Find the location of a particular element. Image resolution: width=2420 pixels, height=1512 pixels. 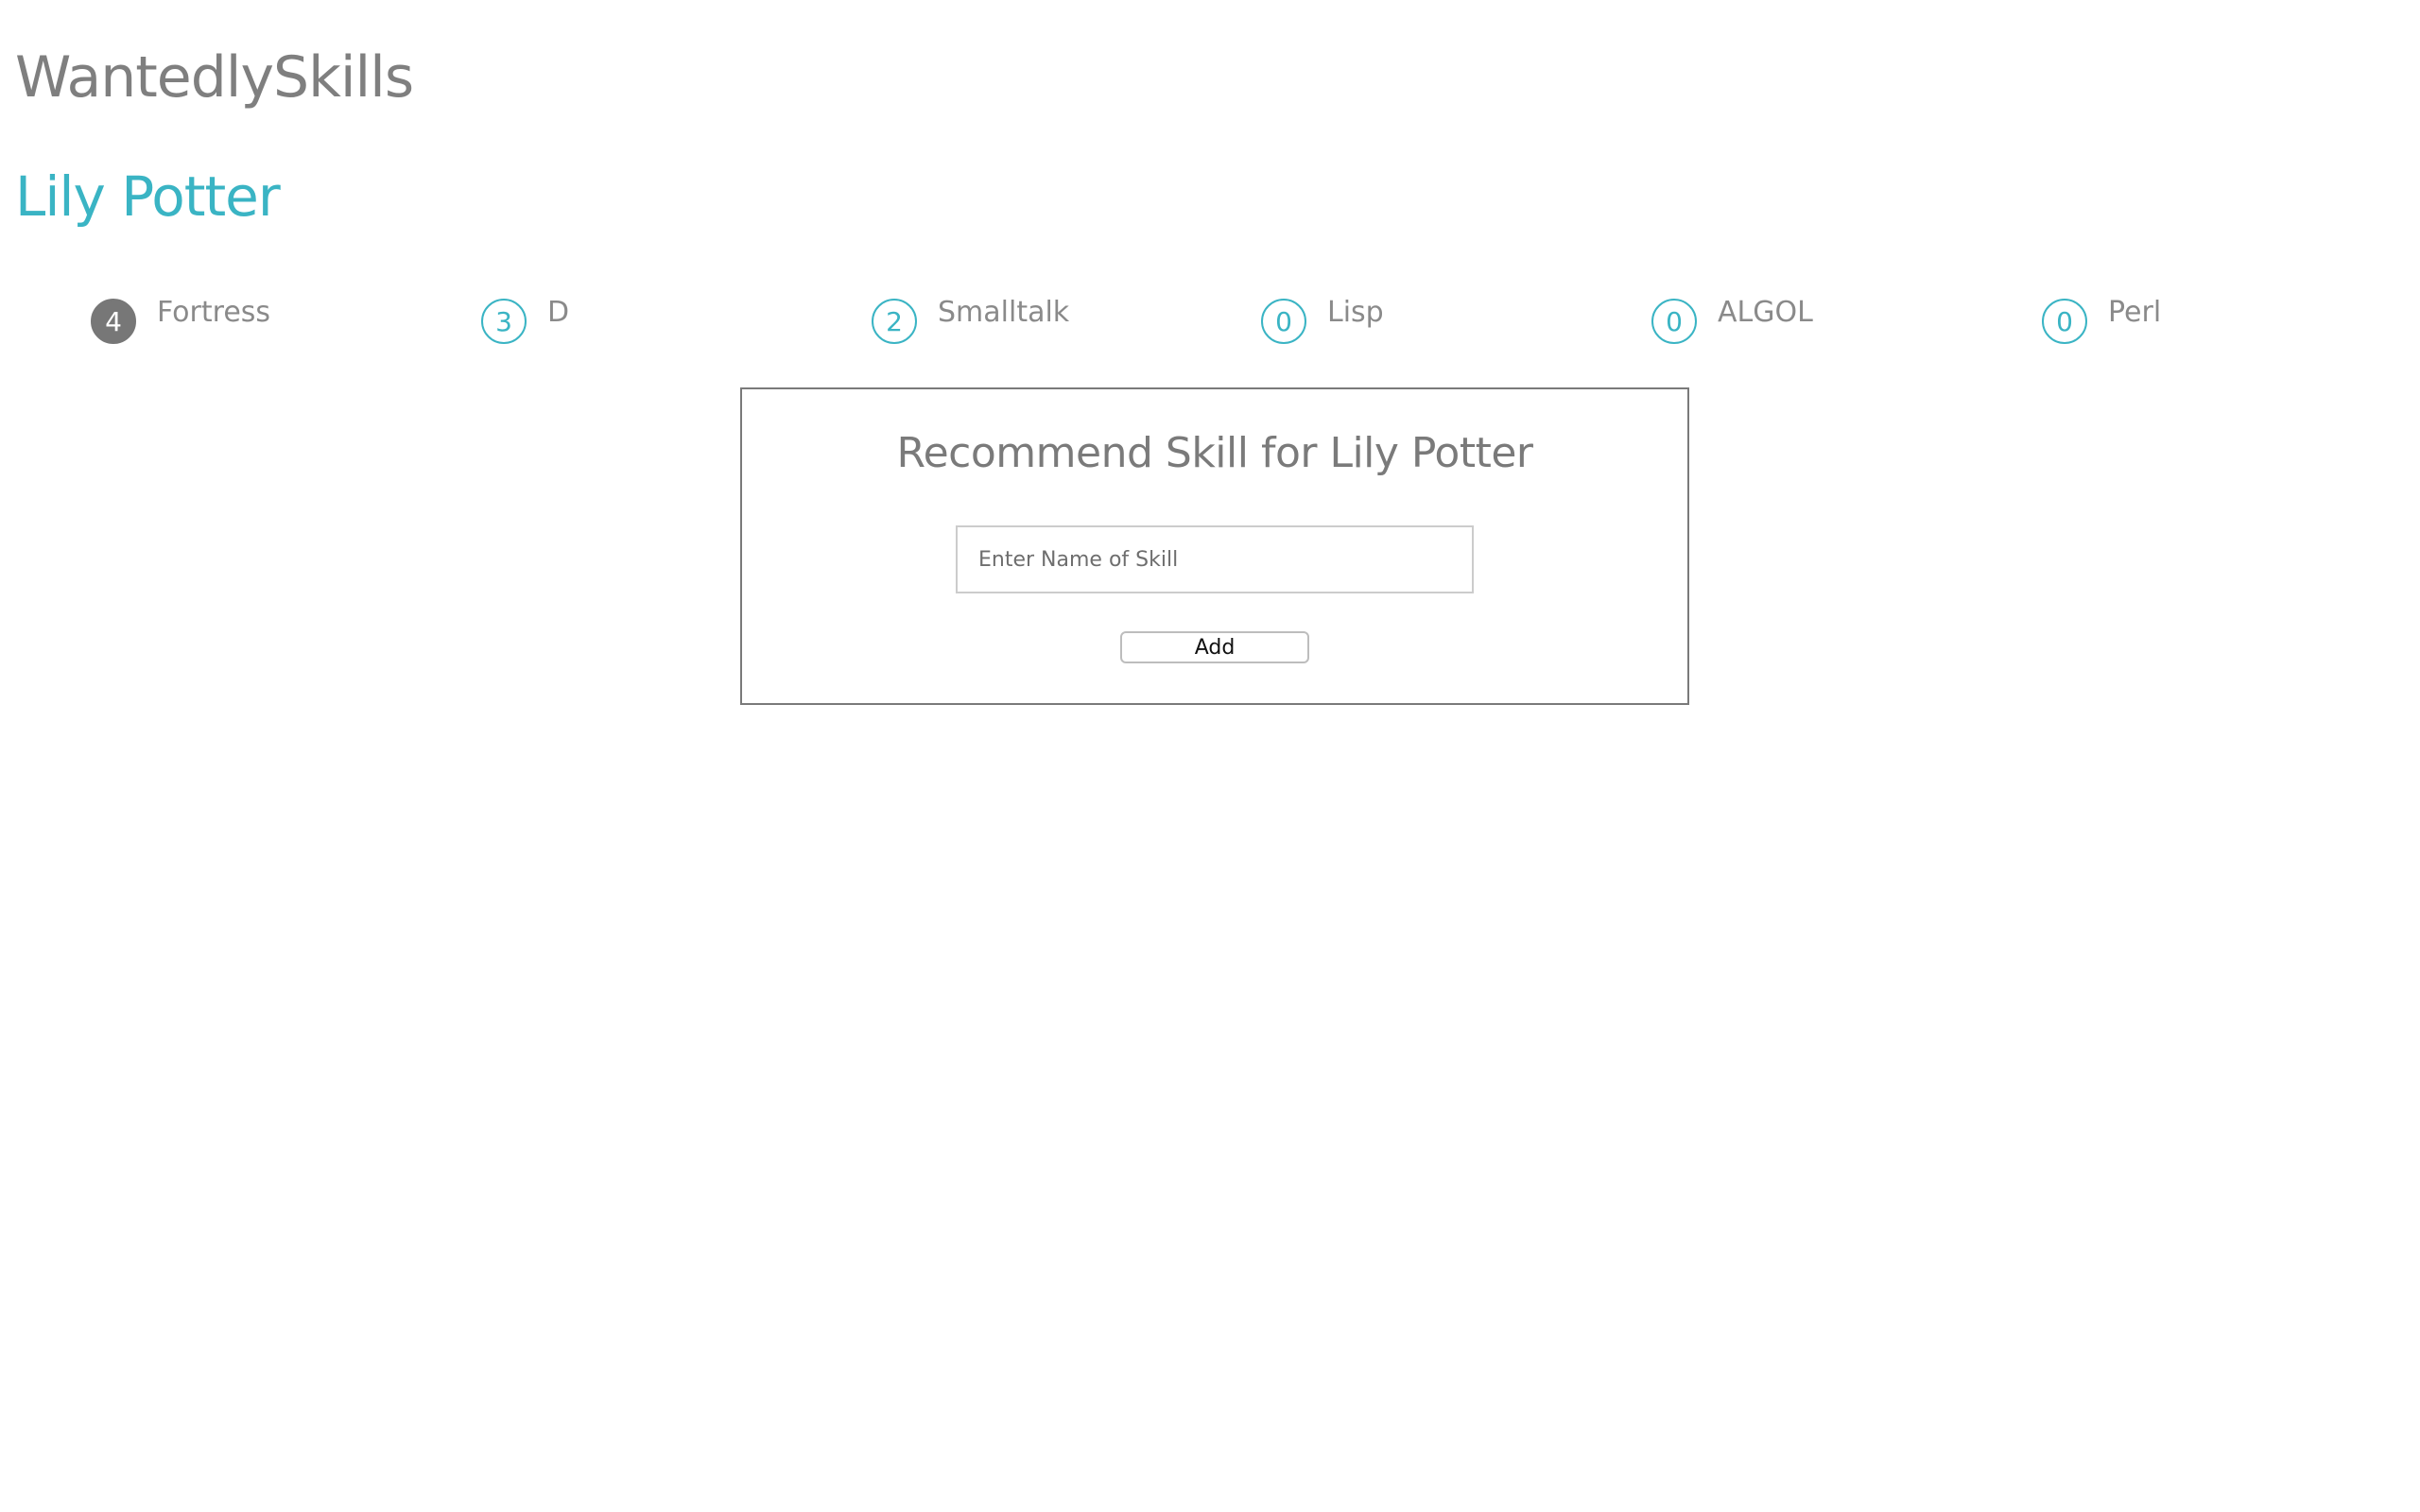

skill-item: 0 ALGOL is located at coordinates (1732, 317).